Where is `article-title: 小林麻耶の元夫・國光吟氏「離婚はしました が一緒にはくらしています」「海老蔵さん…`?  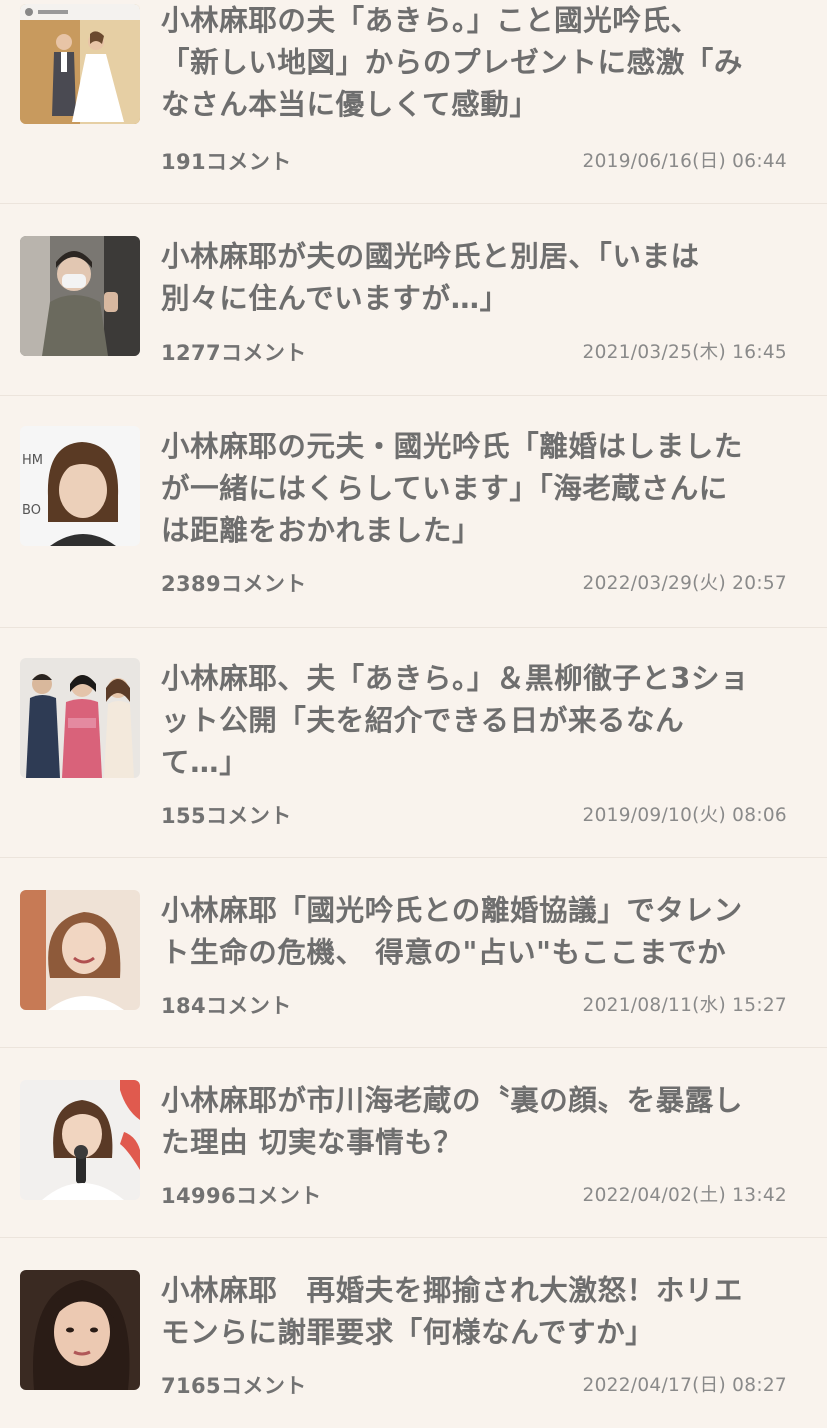 article-title: 小林麻耶の元夫・國光吟氏「離婚はしました が一緒にはくらしています」「海老蔵さん… is located at coordinates (476, 489).